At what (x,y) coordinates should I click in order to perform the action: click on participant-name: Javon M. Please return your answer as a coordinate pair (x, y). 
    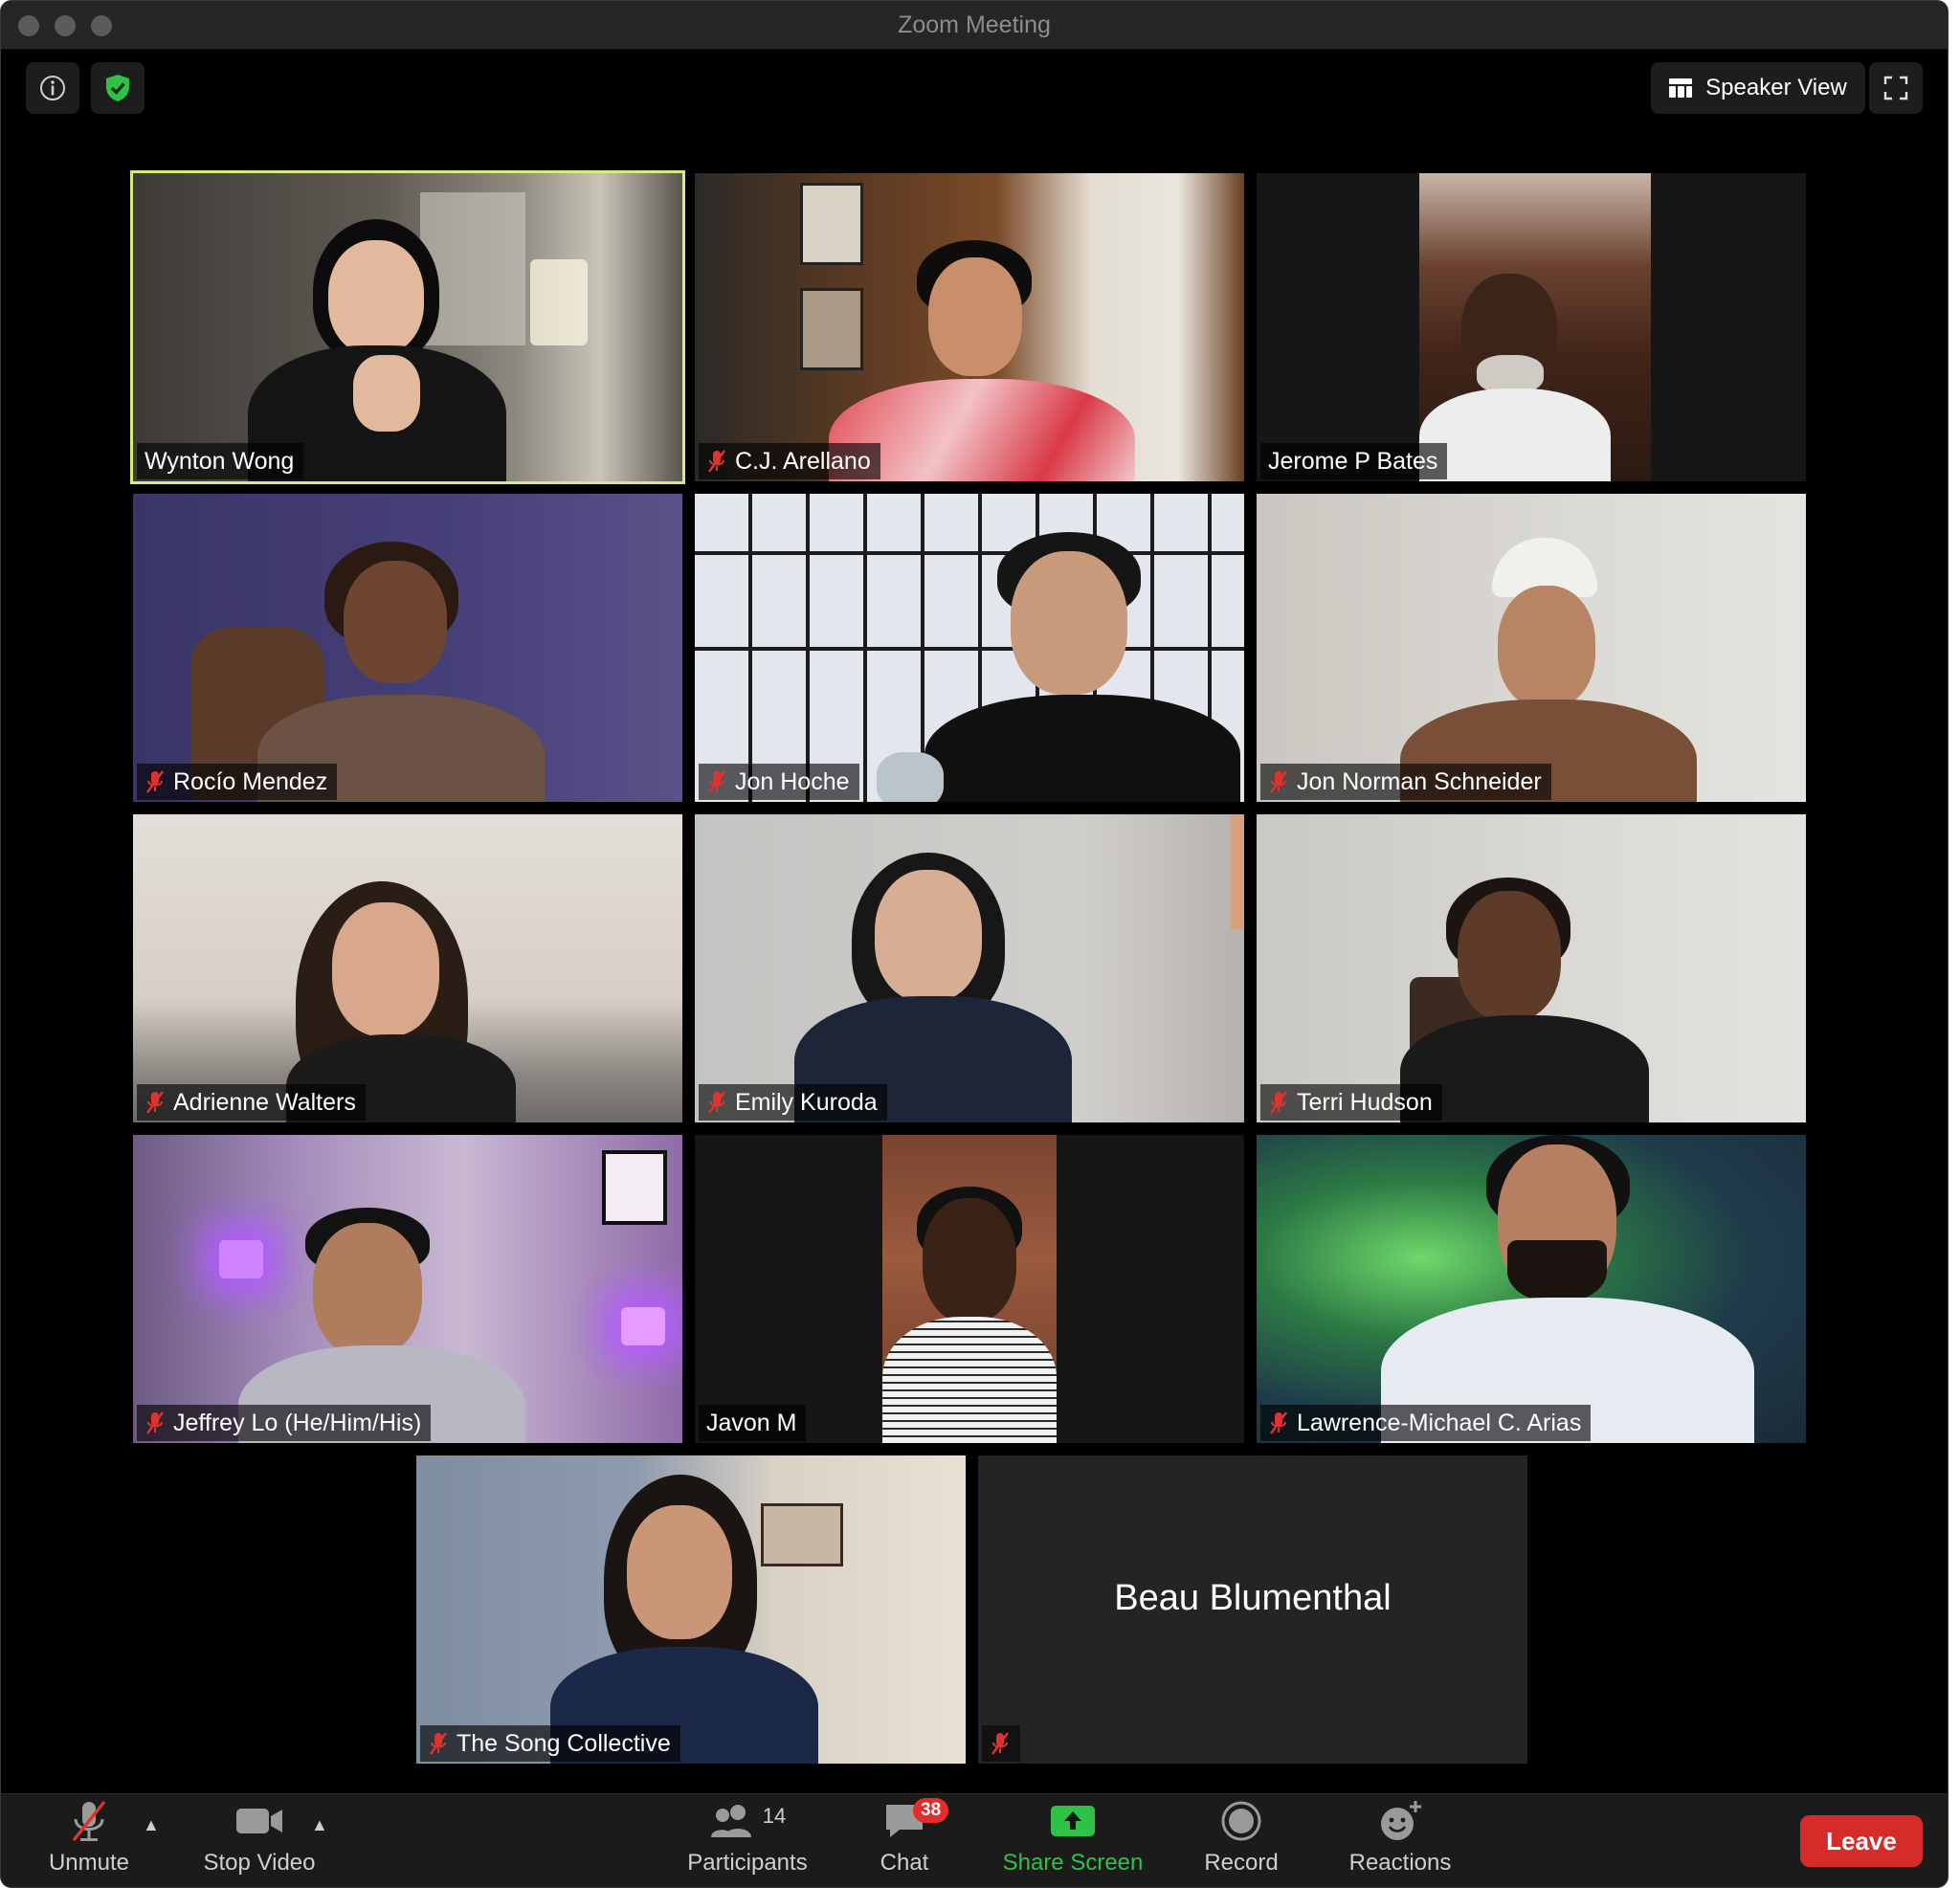
    Looking at the image, I should click on (751, 1422).